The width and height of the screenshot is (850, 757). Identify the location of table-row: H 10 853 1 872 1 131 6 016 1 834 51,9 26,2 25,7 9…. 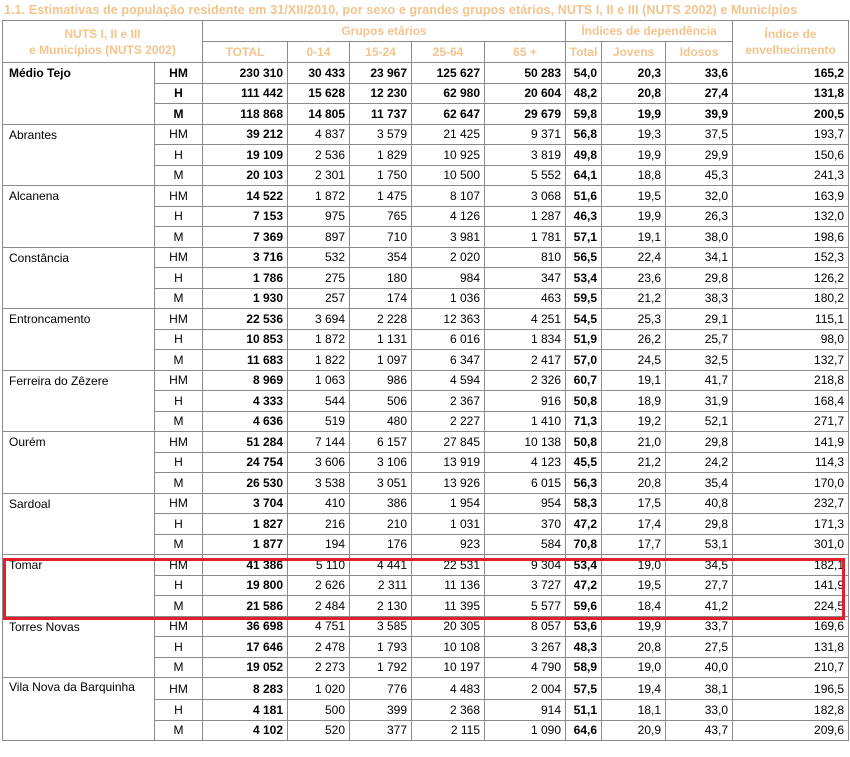
(426, 339).